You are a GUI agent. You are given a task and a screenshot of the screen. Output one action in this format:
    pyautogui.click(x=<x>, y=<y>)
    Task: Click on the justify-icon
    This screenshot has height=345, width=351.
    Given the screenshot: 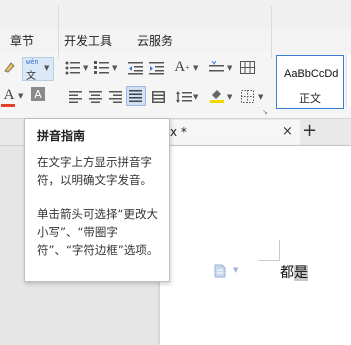 What is the action you would take?
    pyautogui.click(x=136, y=96)
    